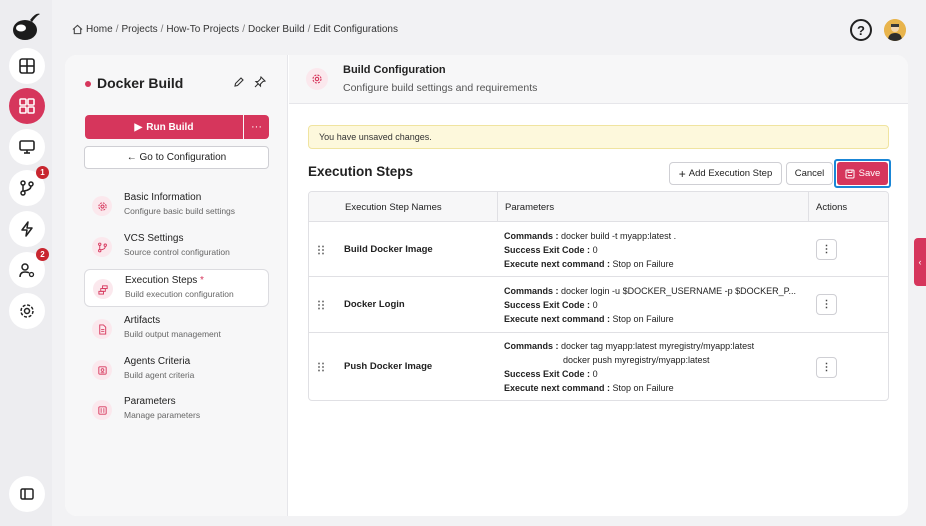 Image resolution: width=926 pixels, height=526 pixels. Describe the element at coordinates (869, 173) in the screenshot. I see `save-label: Save` at that location.